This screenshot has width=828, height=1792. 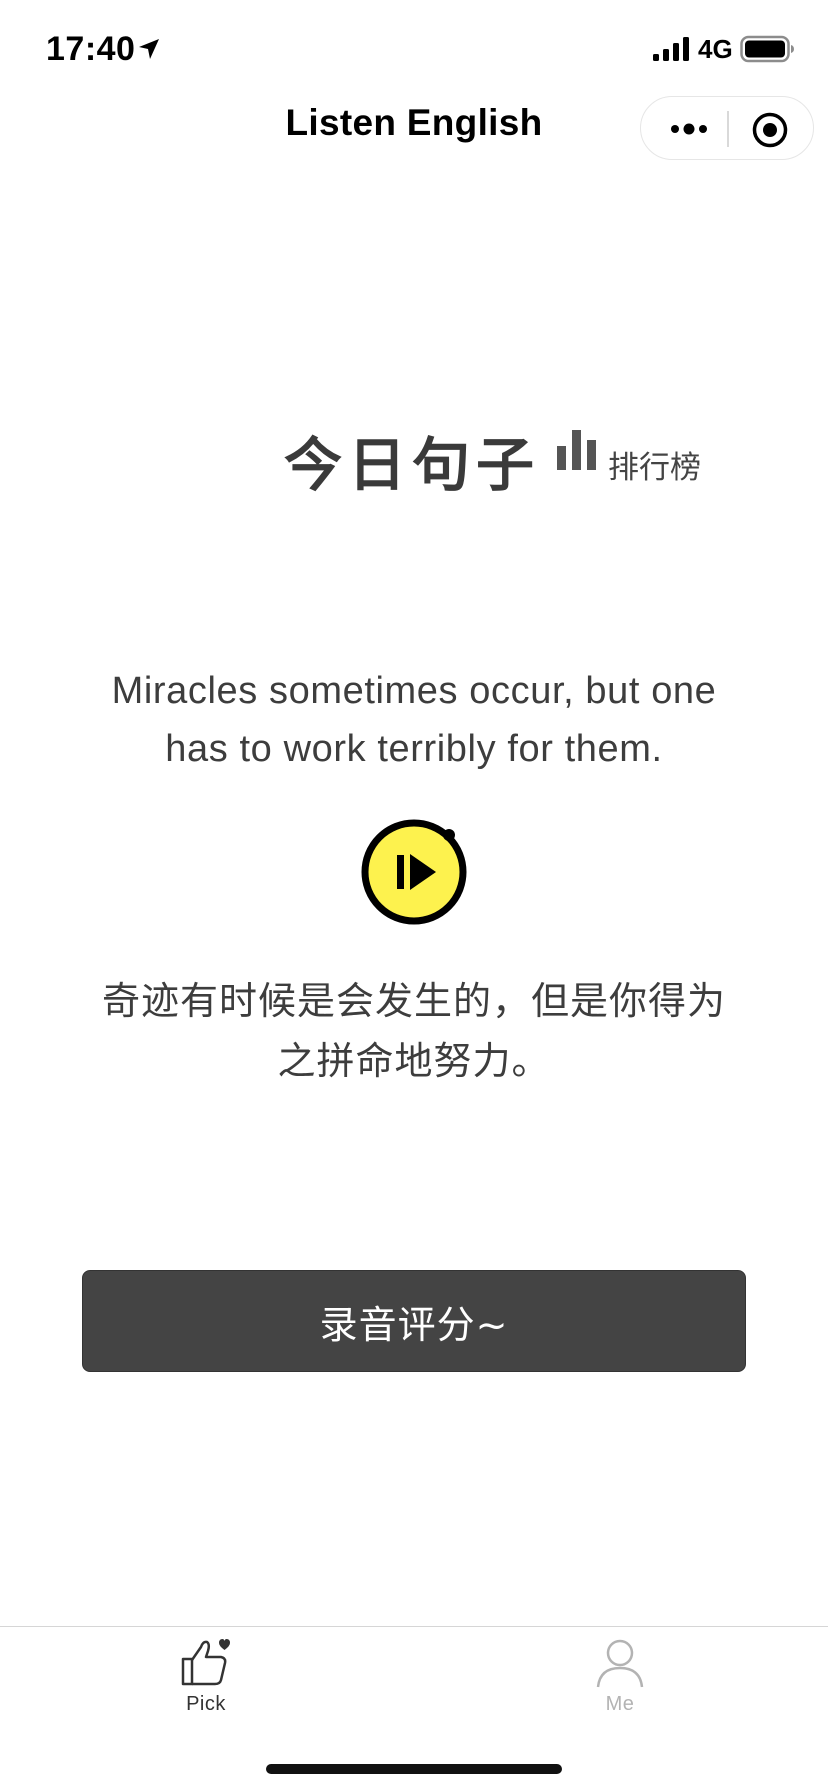 I want to click on tab-pick: Pick, so click(x=206, y=1685).